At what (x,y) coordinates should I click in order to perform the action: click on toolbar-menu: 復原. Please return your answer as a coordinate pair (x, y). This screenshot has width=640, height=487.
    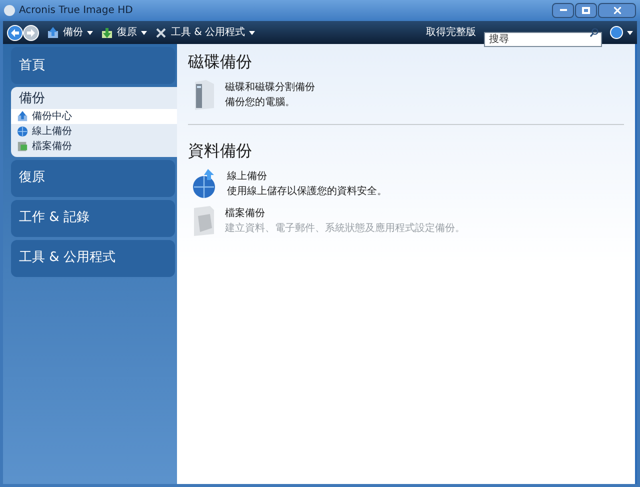
    Looking at the image, I should click on (124, 32).